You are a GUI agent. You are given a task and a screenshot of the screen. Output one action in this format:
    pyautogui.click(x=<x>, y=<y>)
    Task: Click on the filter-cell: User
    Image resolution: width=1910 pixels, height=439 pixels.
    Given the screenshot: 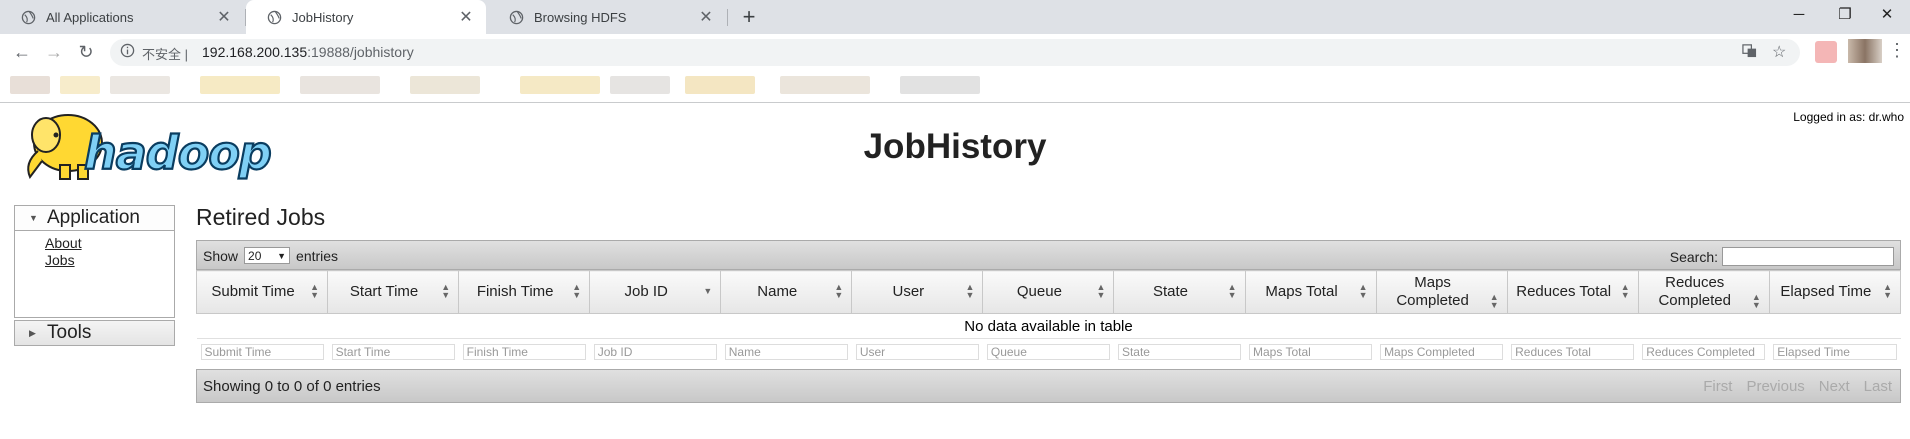 What is the action you would take?
    pyautogui.click(x=917, y=351)
    